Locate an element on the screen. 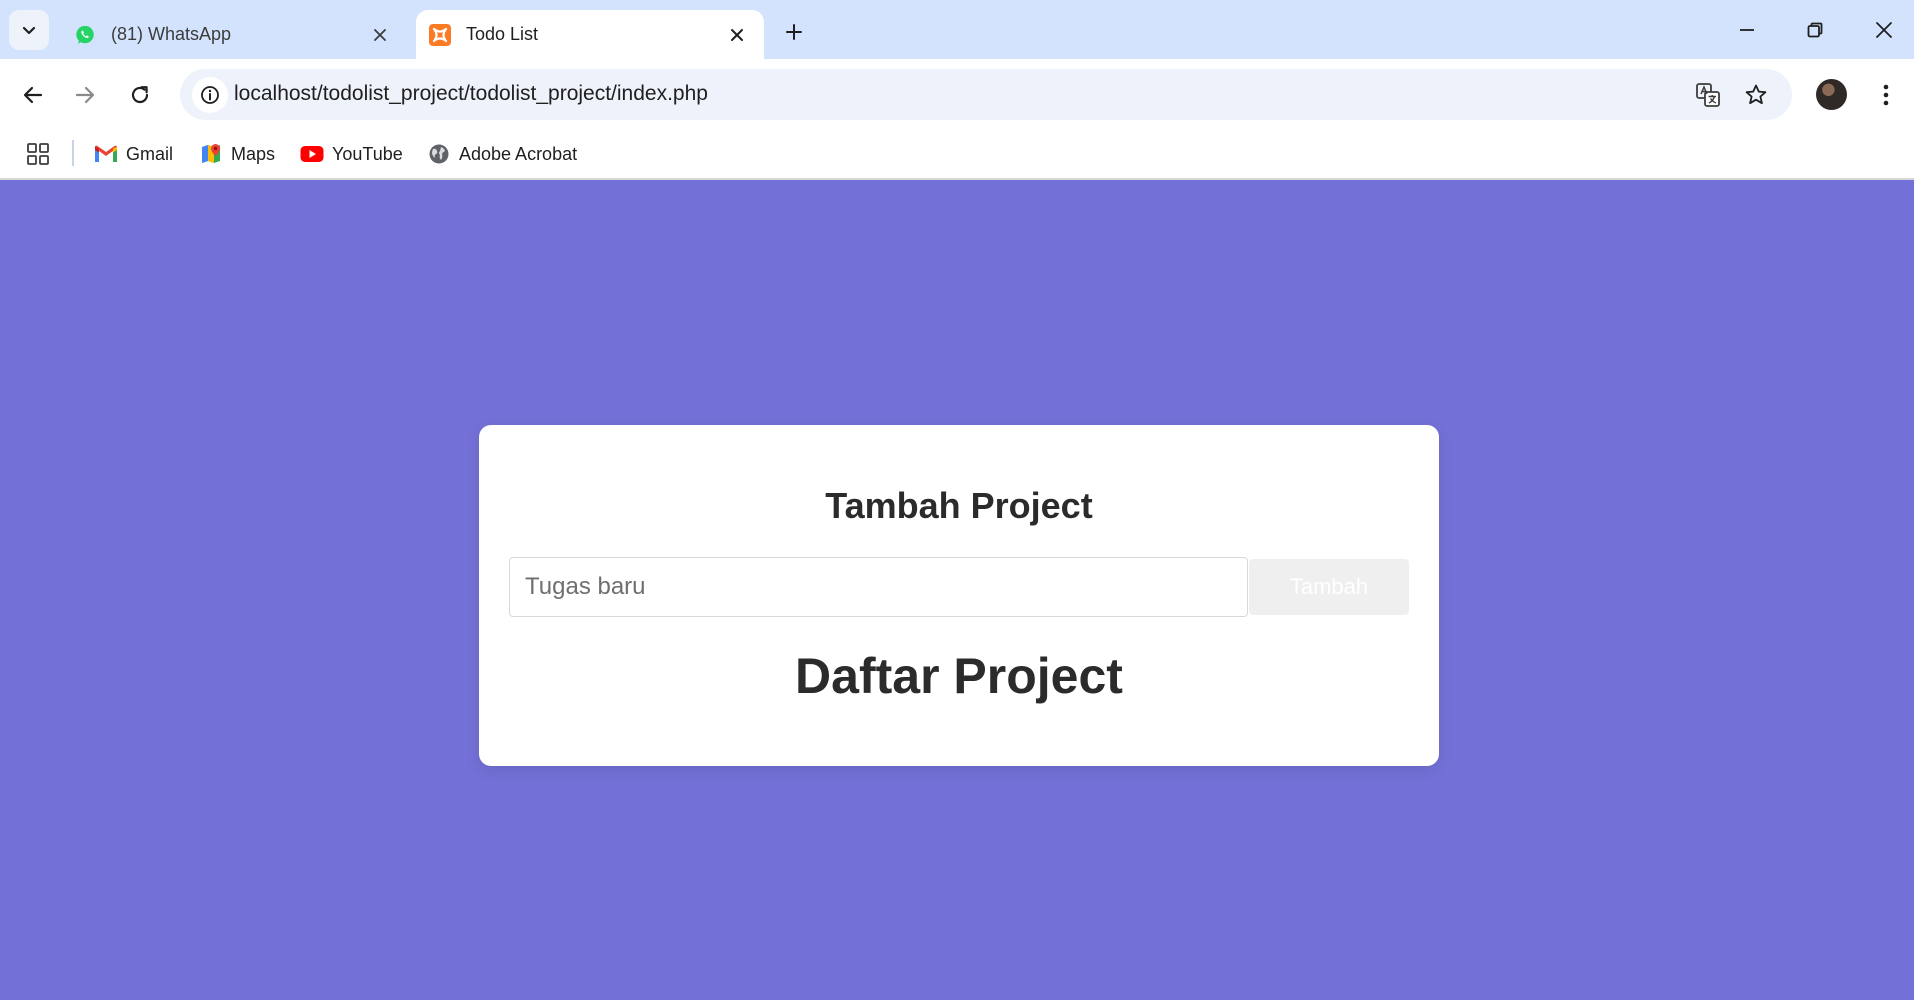  bookmark-maps: Maps is located at coordinates (237, 154).